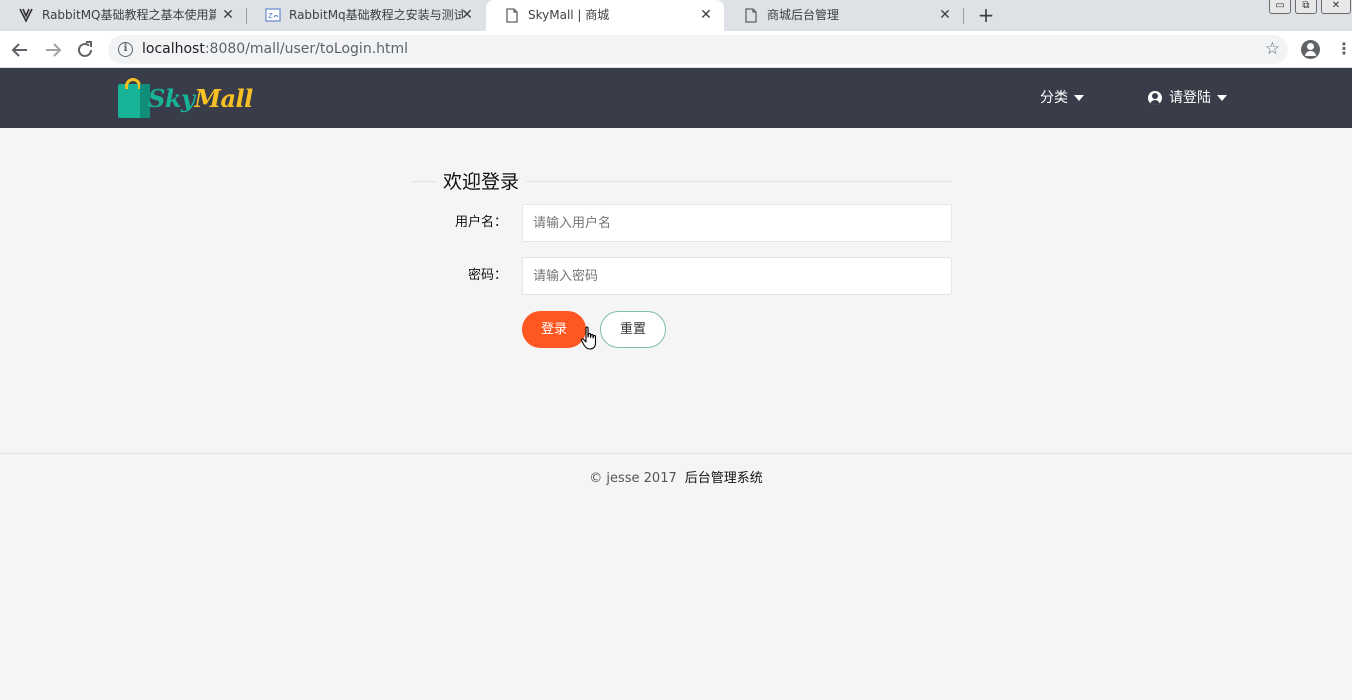 This screenshot has height=700, width=1352. What do you see at coordinates (1272, 49) in the screenshot?
I see `star-icon: ☆` at bounding box center [1272, 49].